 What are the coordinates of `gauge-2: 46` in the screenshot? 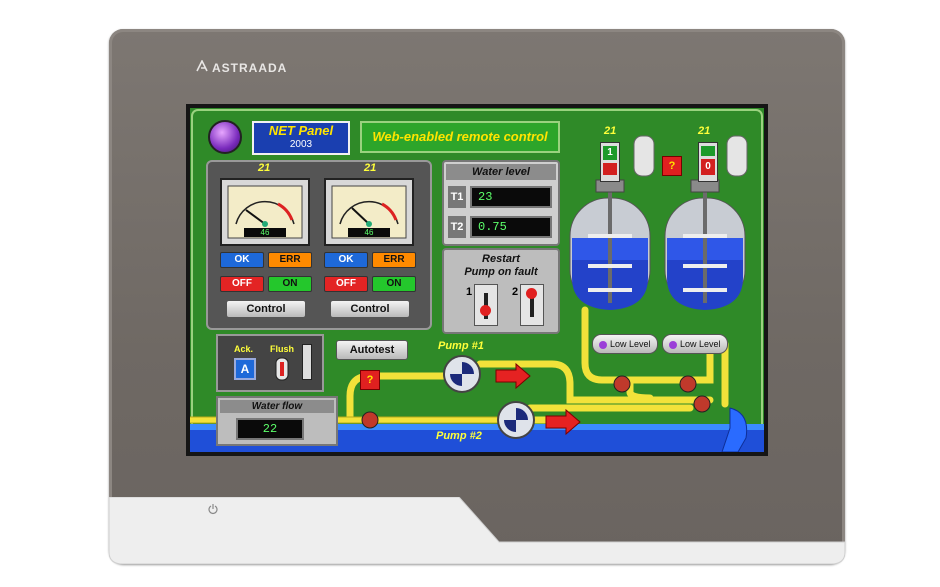 It's located at (369, 212).